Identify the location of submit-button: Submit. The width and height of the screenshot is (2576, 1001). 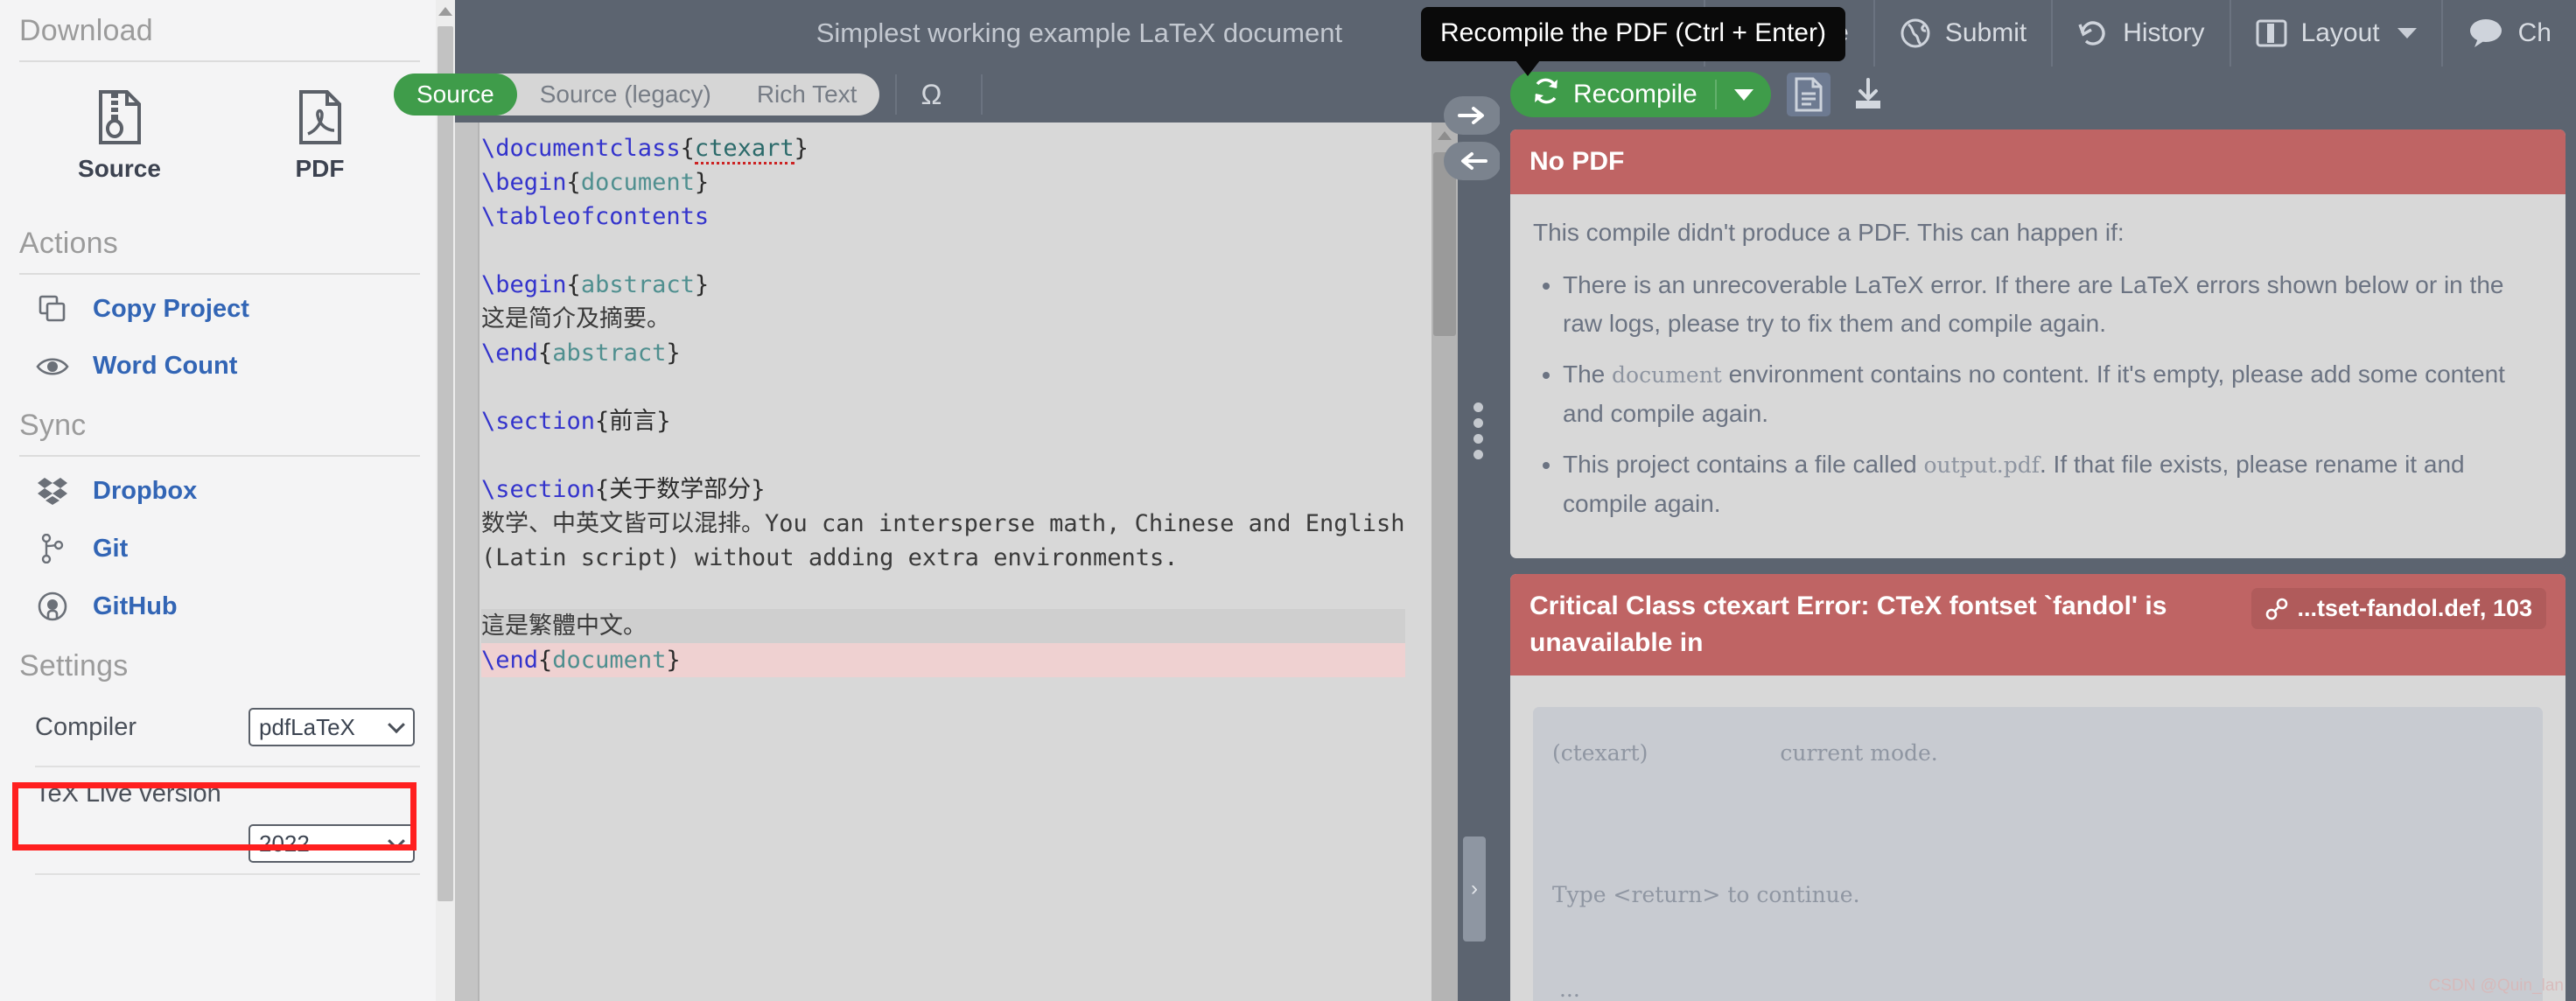
(1961, 33).